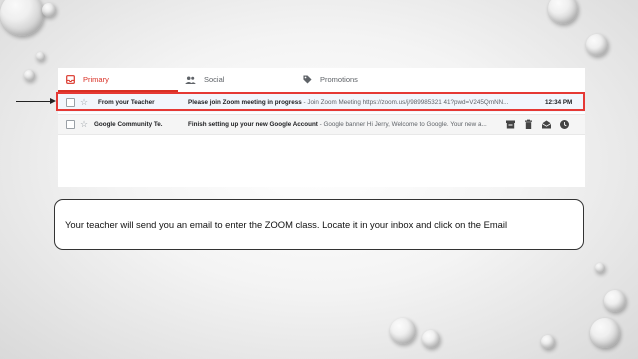  Describe the element at coordinates (307, 79) in the screenshot. I see `tag-icon` at that location.